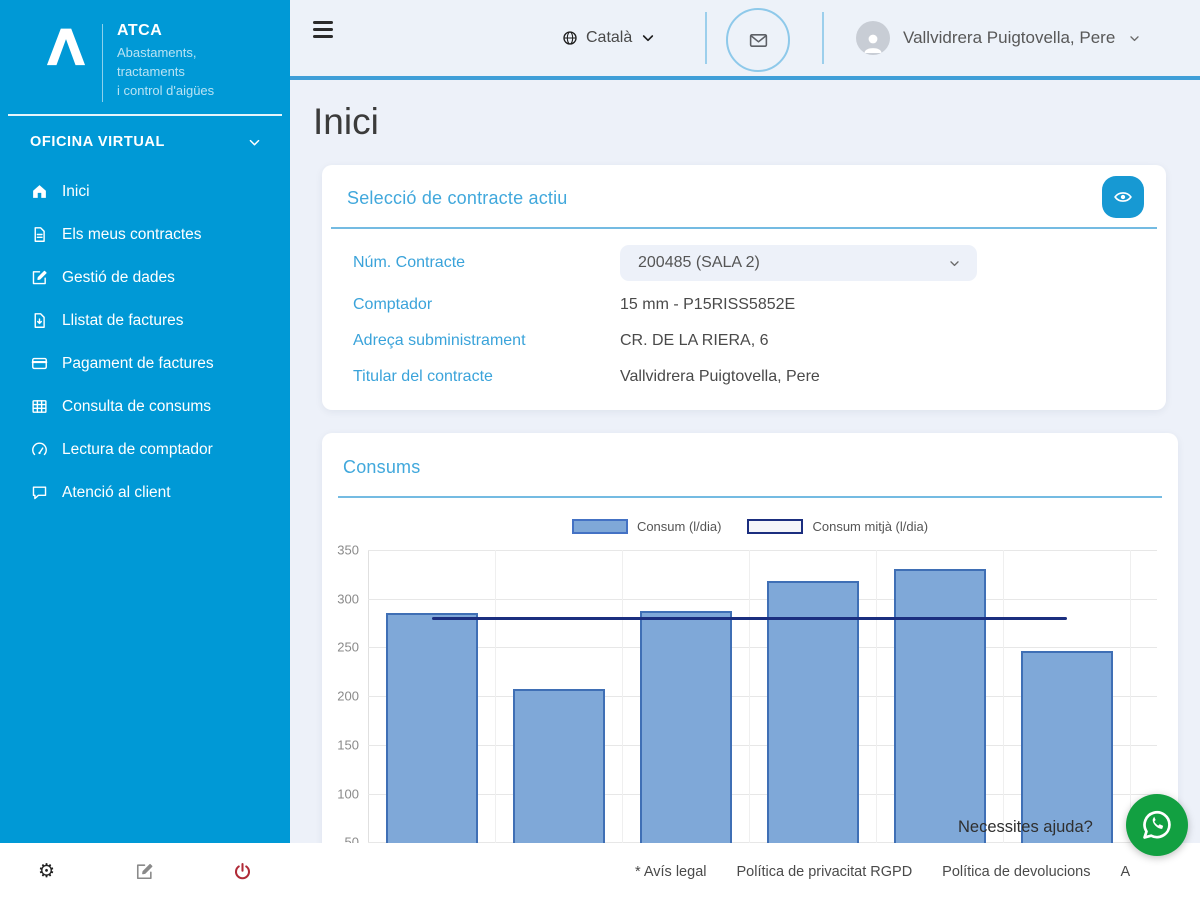 The height and width of the screenshot is (900, 1200). I want to click on messages-button, so click(758, 40).